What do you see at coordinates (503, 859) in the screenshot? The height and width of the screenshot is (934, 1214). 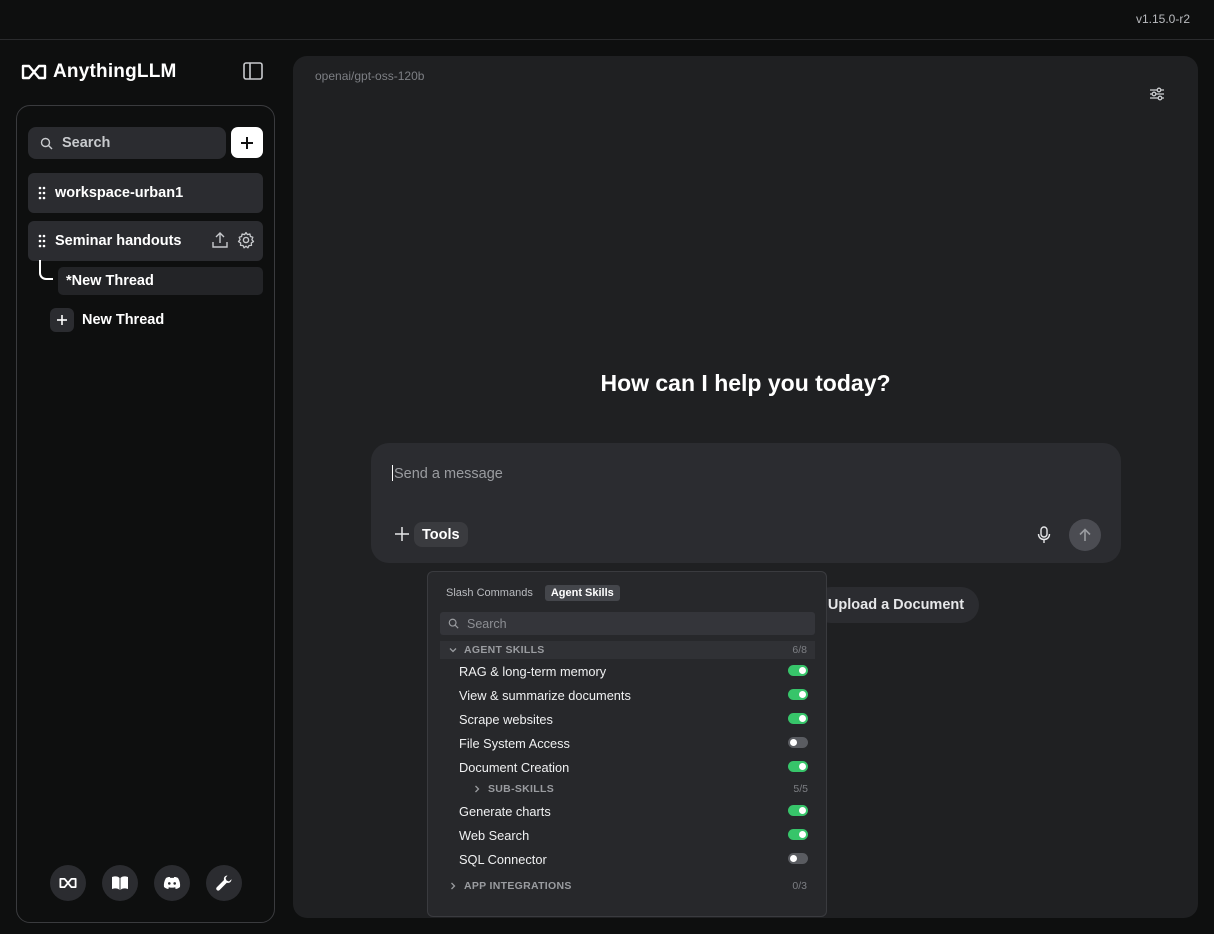 I see `skill-label: SQL Connector` at bounding box center [503, 859].